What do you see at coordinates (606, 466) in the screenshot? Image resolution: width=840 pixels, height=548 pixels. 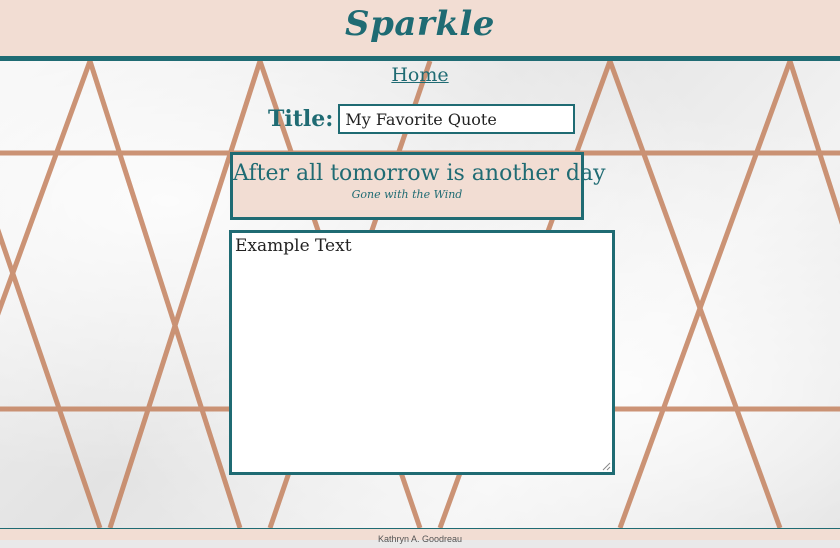 I see `resize-grip-icon` at bounding box center [606, 466].